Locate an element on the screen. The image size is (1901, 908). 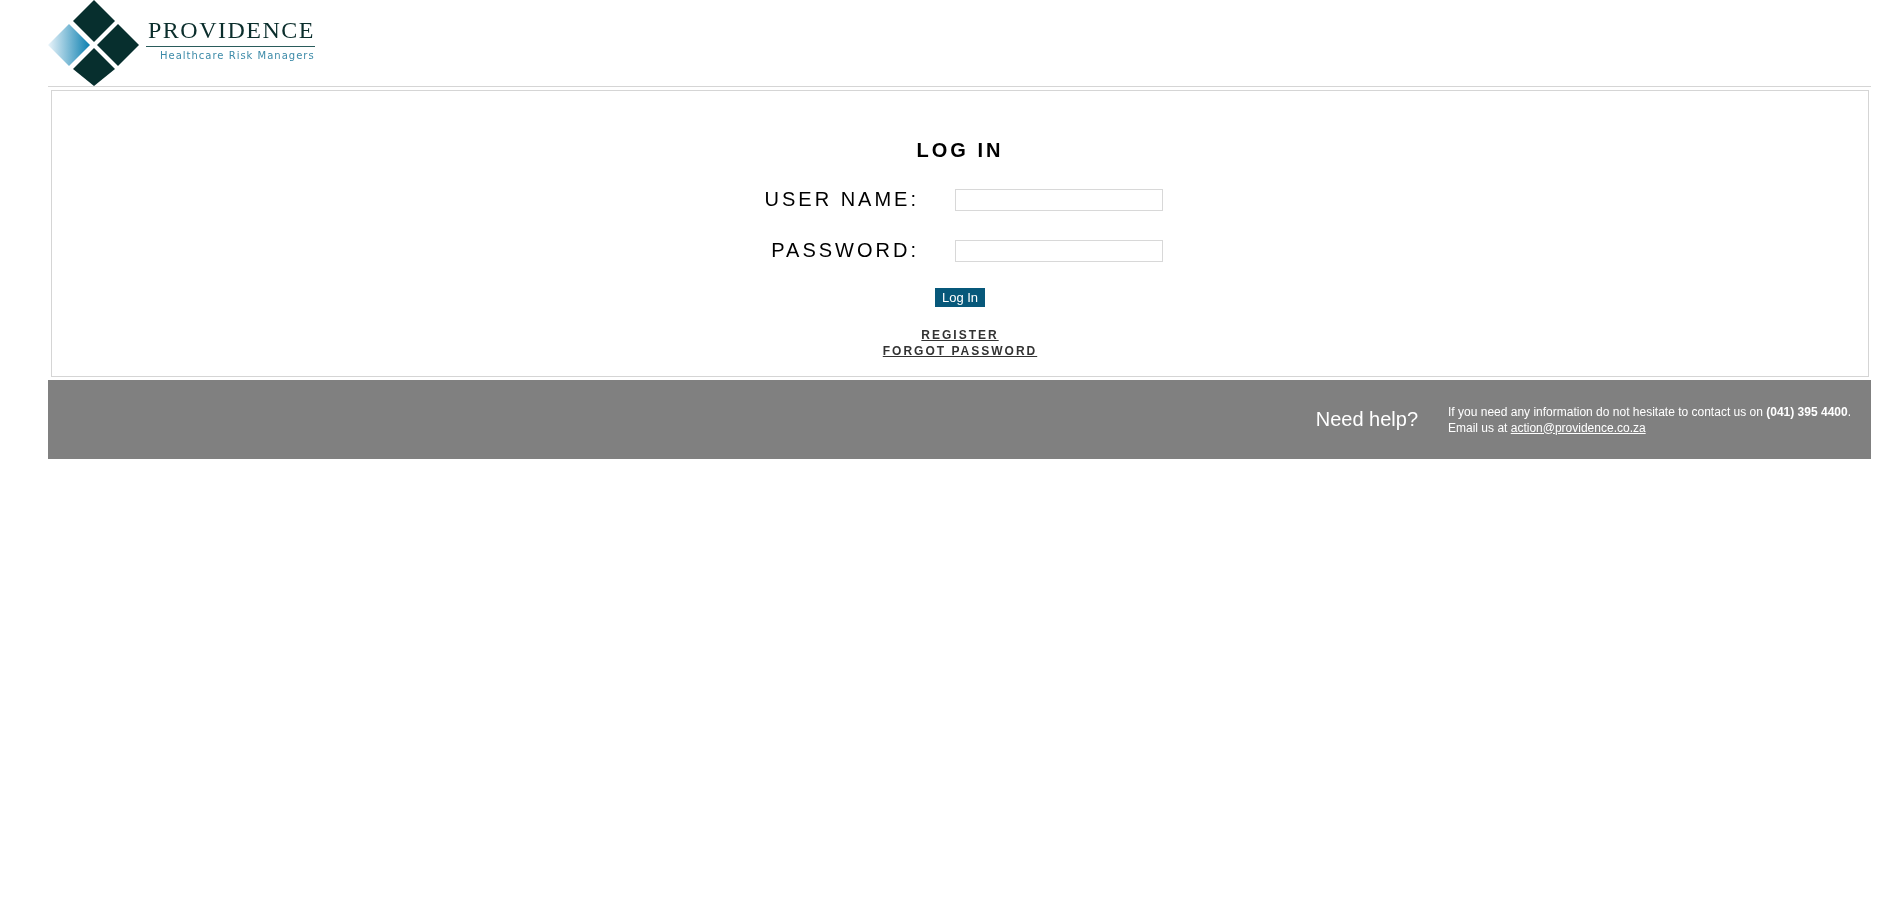
login-title: LOG IN is located at coordinates (960, 150).